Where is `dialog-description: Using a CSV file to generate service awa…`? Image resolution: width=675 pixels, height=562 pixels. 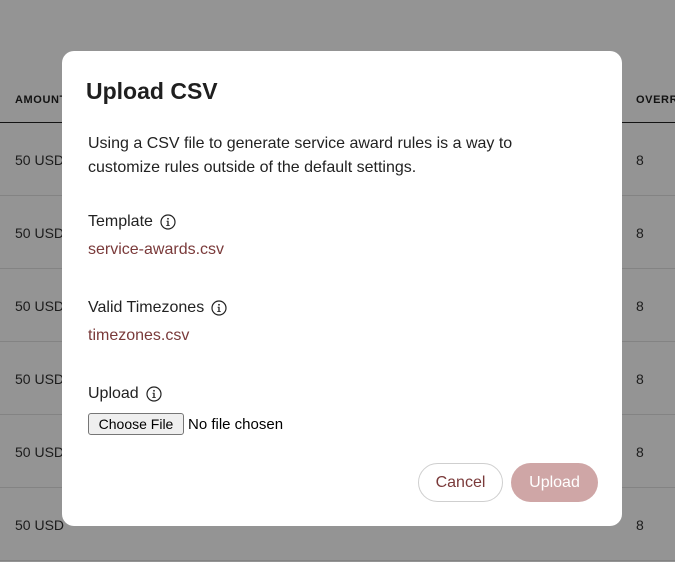 dialog-description: Using a CSV file to generate service awa… is located at coordinates (300, 155).